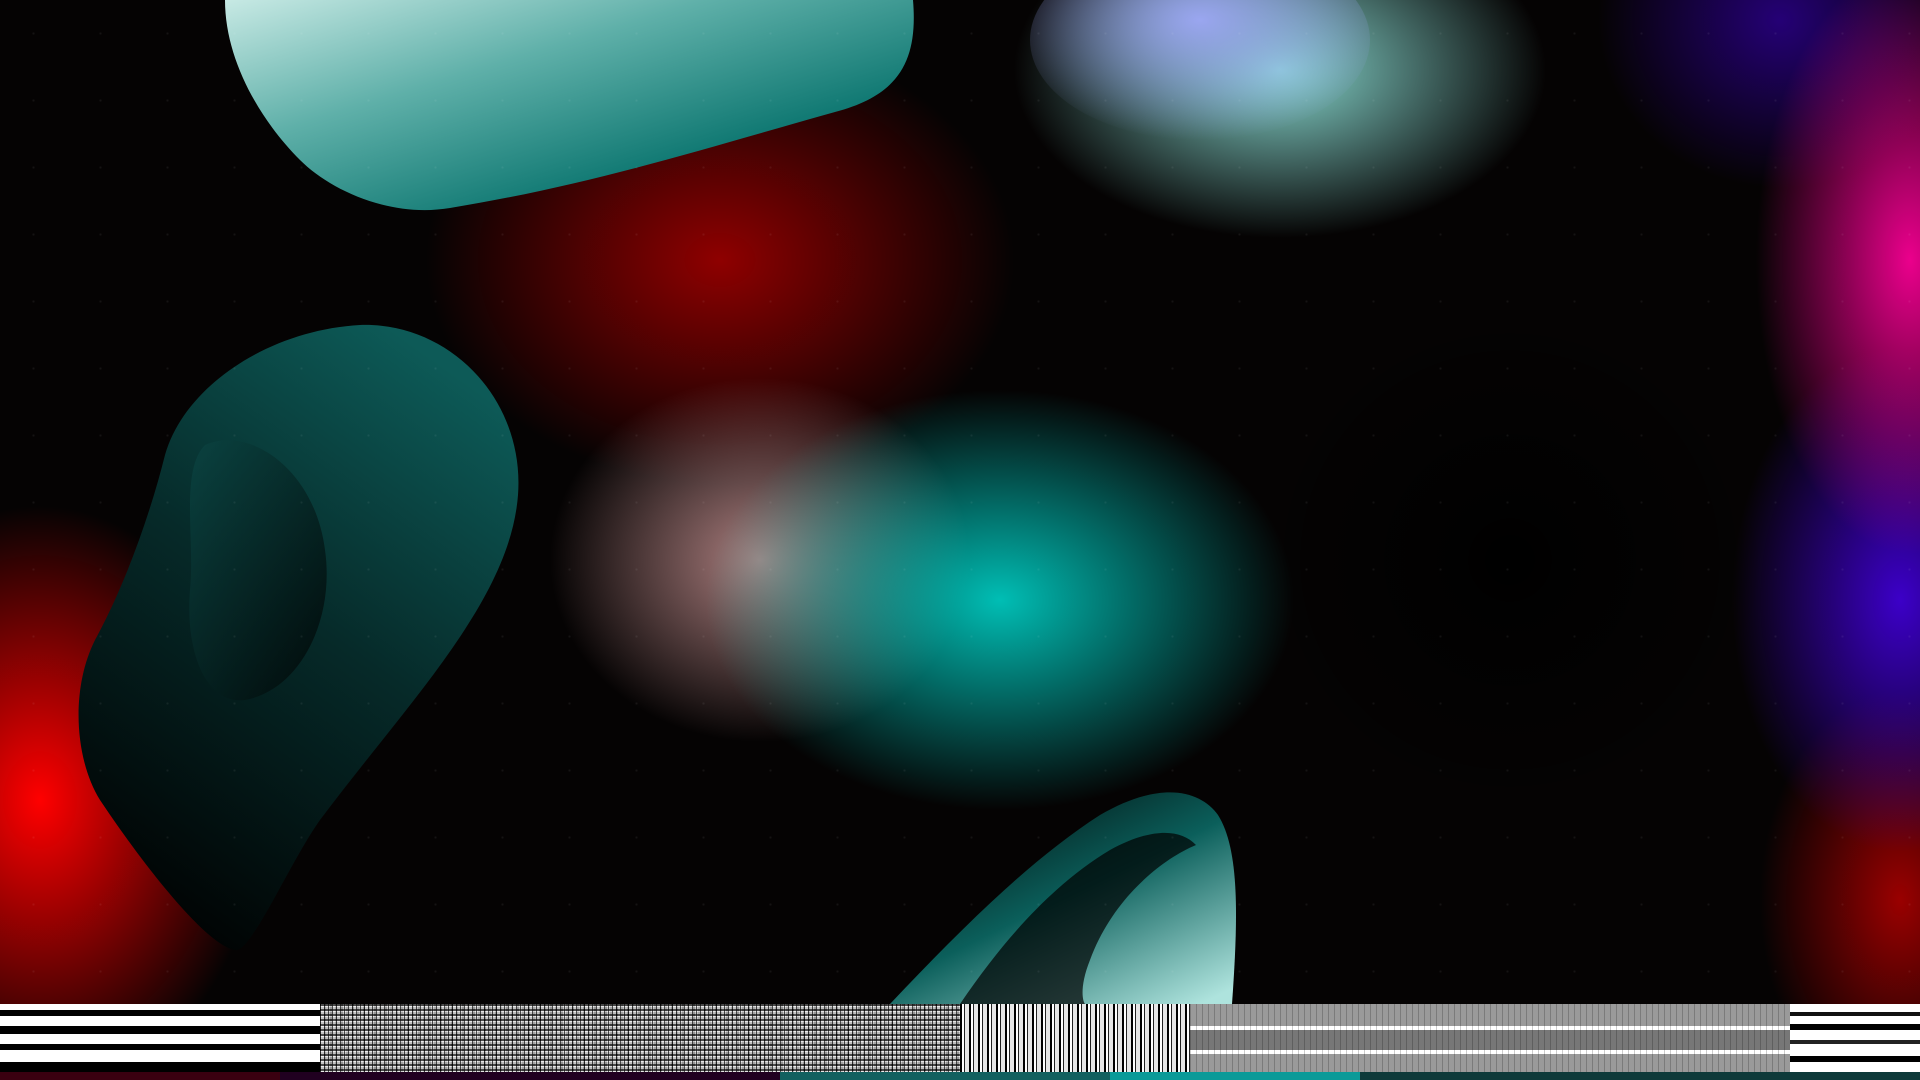 This screenshot has height=1080, width=1920. I want to click on system-tray-area, so click(1855, 1038).